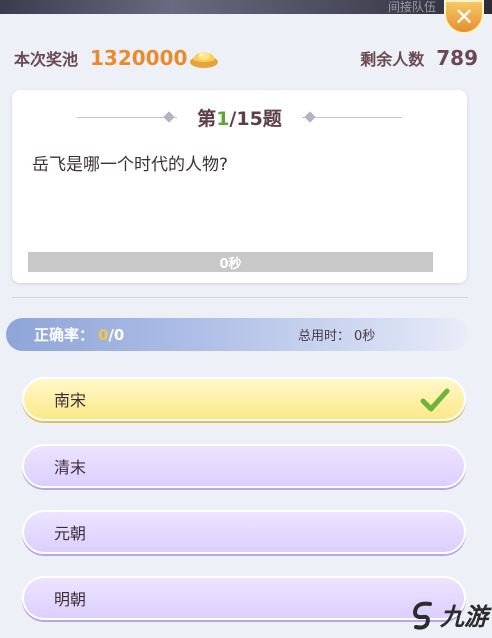  What do you see at coordinates (70, 599) in the screenshot?
I see `answer-option-label: 明朝` at bounding box center [70, 599].